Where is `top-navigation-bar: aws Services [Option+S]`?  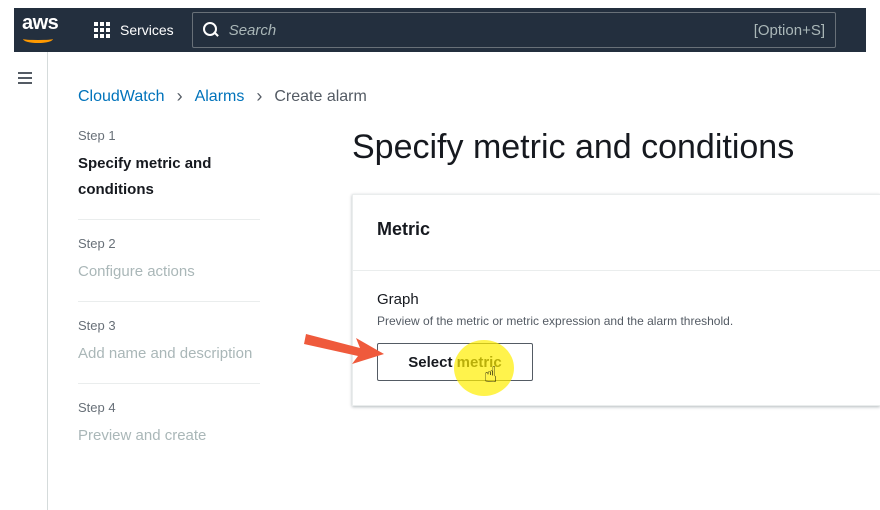 top-navigation-bar: aws Services [Option+S] is located at coordinates (440, 30).